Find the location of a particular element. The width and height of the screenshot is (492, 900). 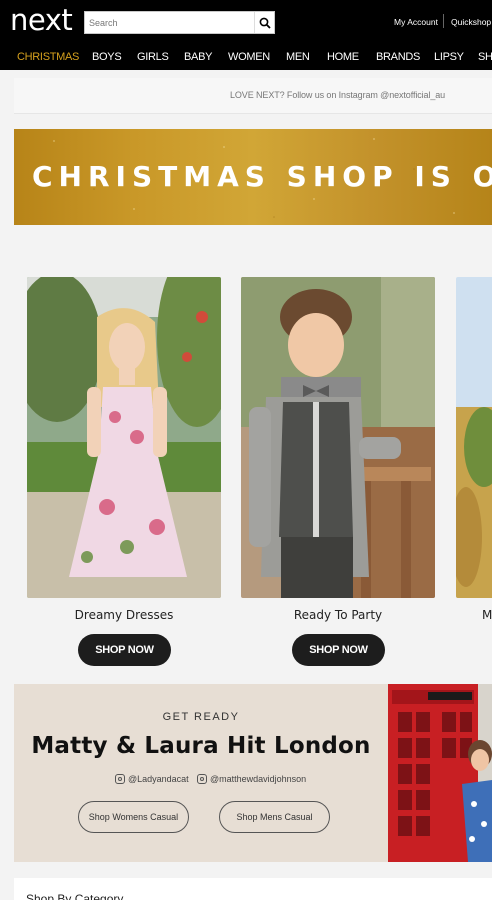

search-input is located at coordinates (170, 22).